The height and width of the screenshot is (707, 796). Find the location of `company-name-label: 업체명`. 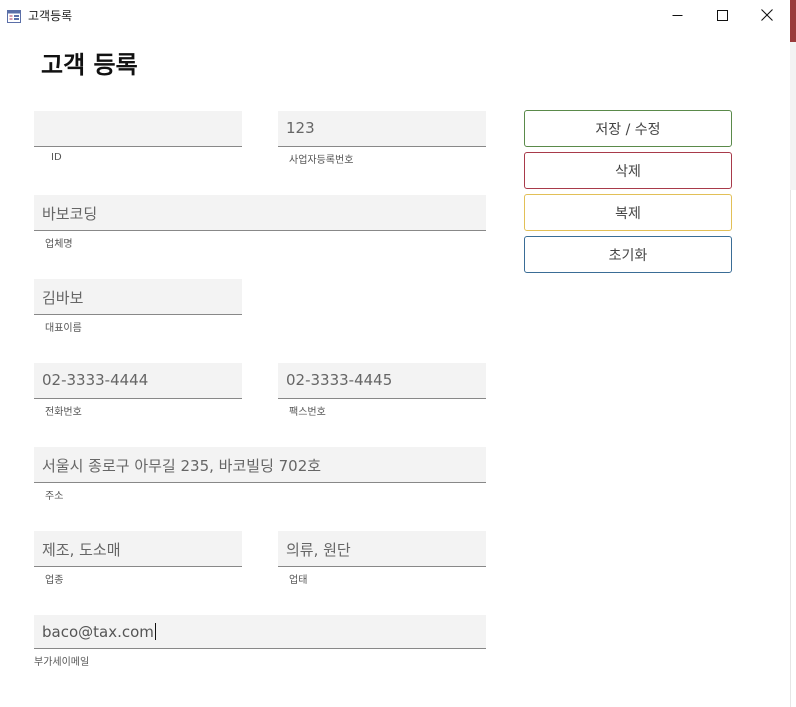

company-name-label: 업체명 is located at coordinates (59, 244).